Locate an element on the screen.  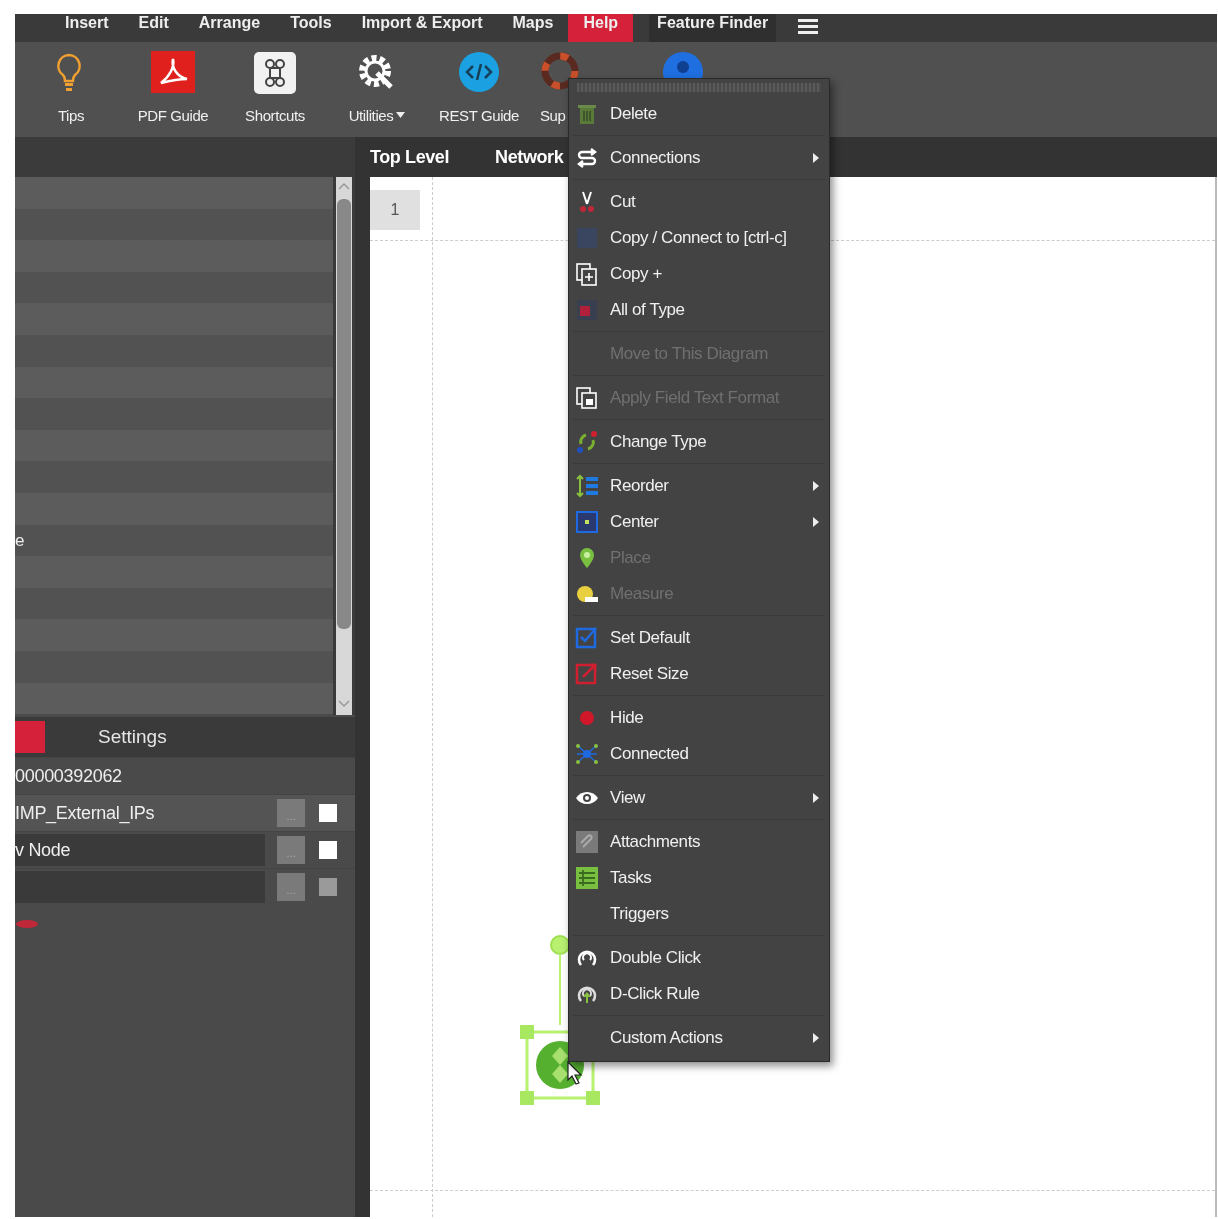
id-value: 00000392062 is located at coordinates (69, 776).